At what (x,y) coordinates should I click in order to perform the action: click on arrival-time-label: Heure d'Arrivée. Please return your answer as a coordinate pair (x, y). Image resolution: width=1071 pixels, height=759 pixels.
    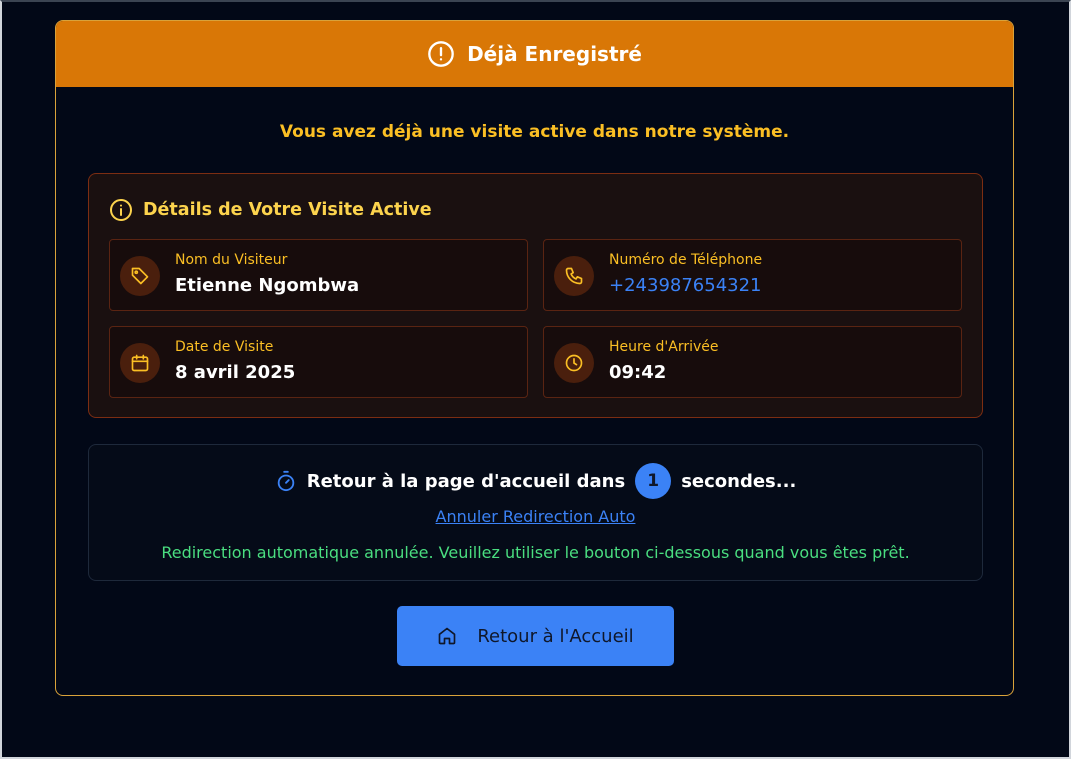
    Looking at the image, I should click on (664, 347).